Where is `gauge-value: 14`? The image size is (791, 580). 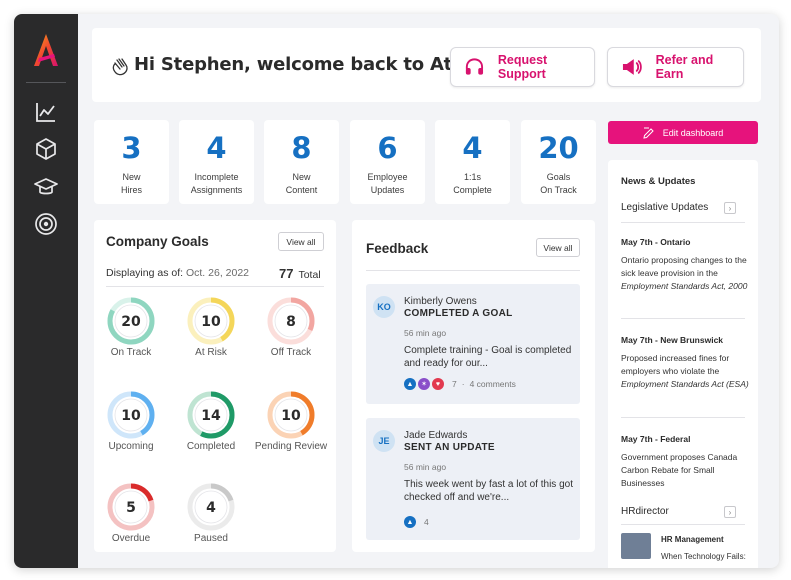 gauge-value: 14 is located at coordinates (211, 416).